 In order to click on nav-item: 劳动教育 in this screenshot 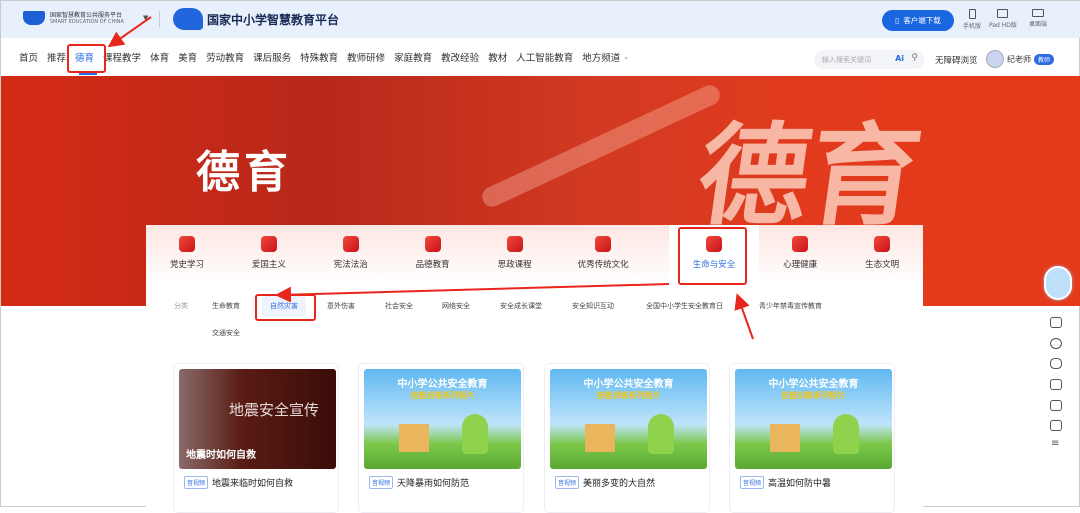, I will do `click(225, 57)`.